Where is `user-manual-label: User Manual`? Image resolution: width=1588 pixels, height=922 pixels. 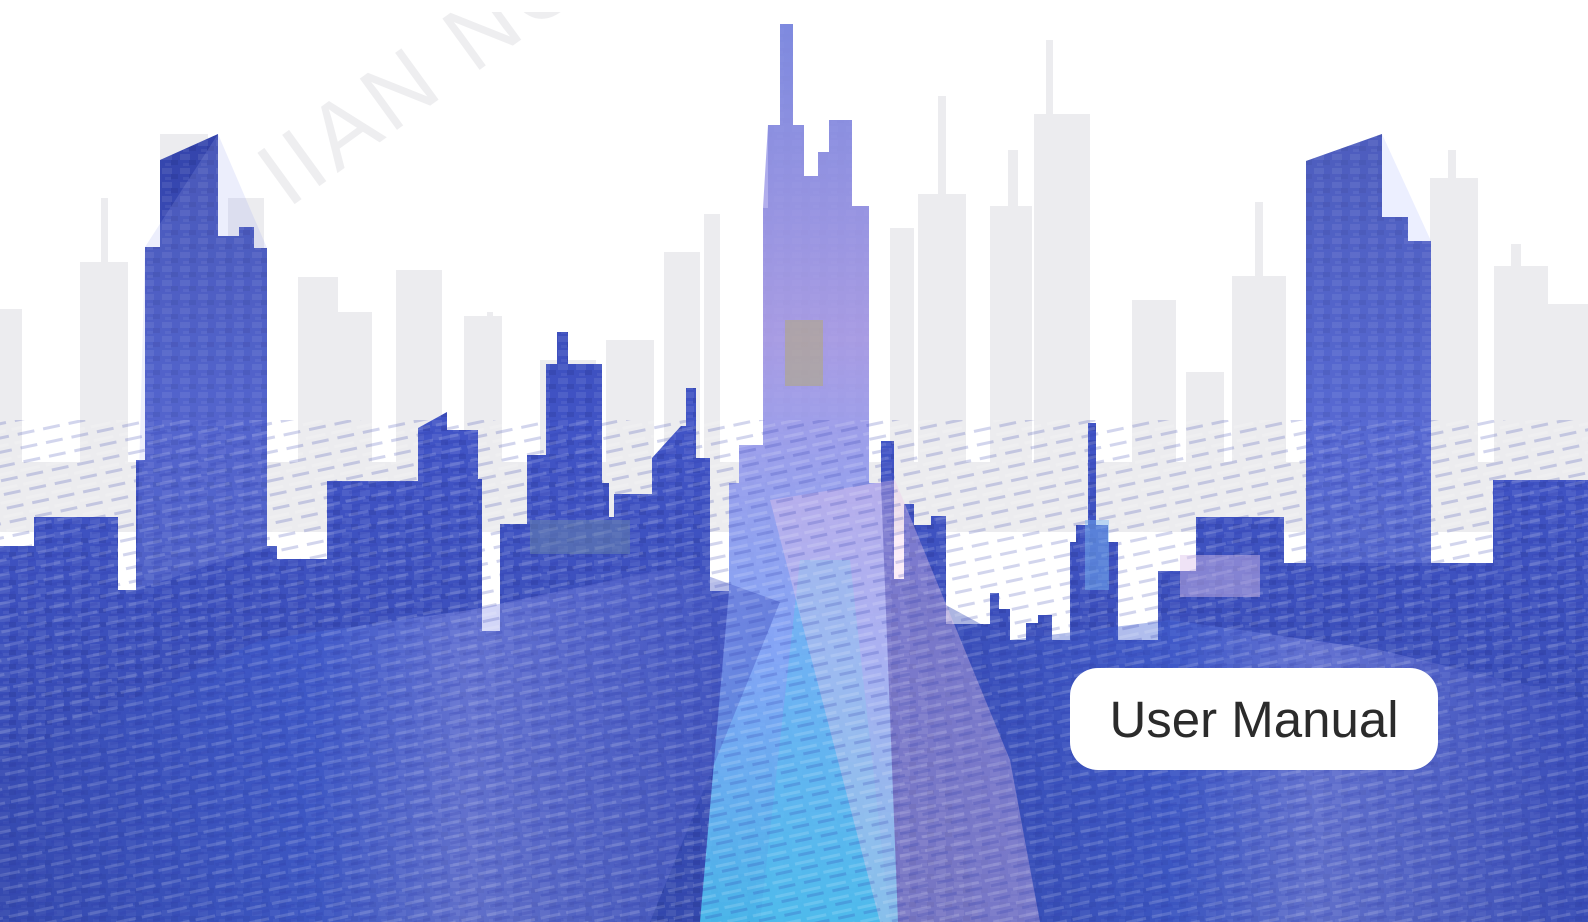 user-manual-label: User Manual is located at coordinates (1254, 719).